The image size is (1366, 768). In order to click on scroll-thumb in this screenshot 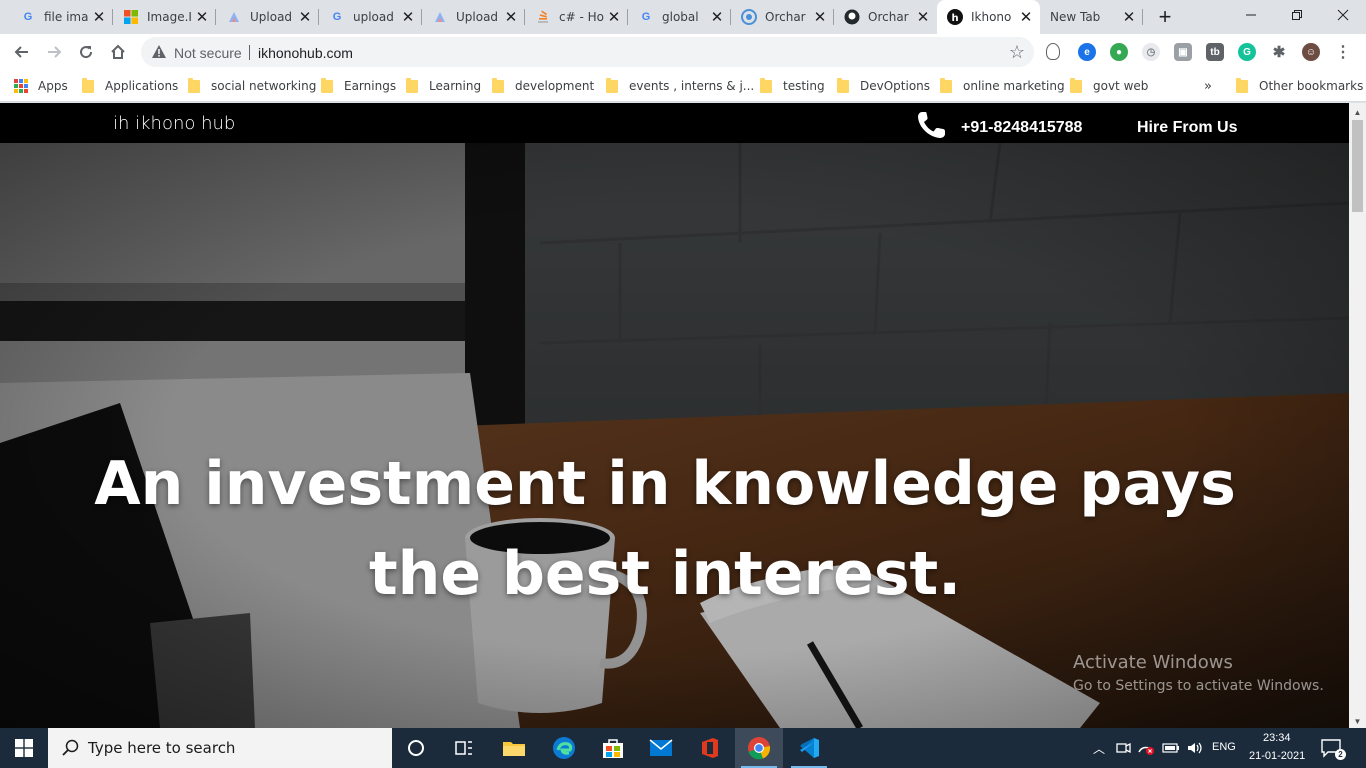, I will do `click(1357, 166)`.